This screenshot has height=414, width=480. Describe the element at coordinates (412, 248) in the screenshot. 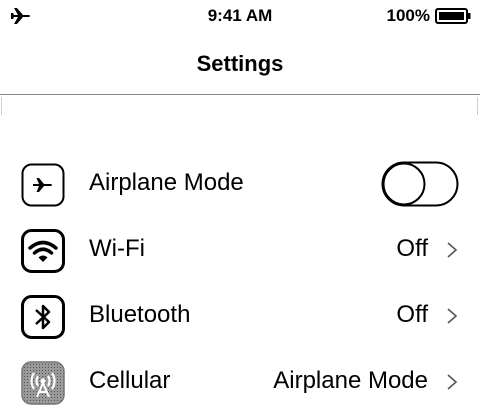

I see `wifi-status: Off` at that location.